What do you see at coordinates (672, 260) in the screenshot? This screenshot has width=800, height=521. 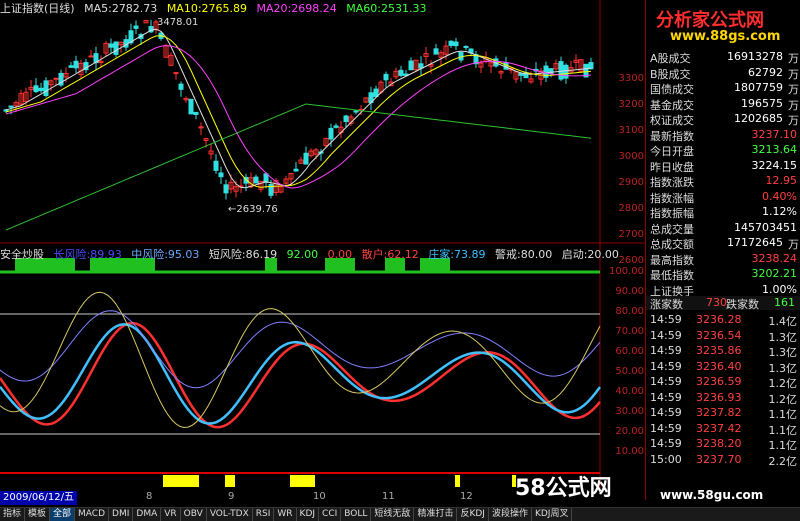 I see `stat-label: 最高指数` at bounding box center [672, 260].